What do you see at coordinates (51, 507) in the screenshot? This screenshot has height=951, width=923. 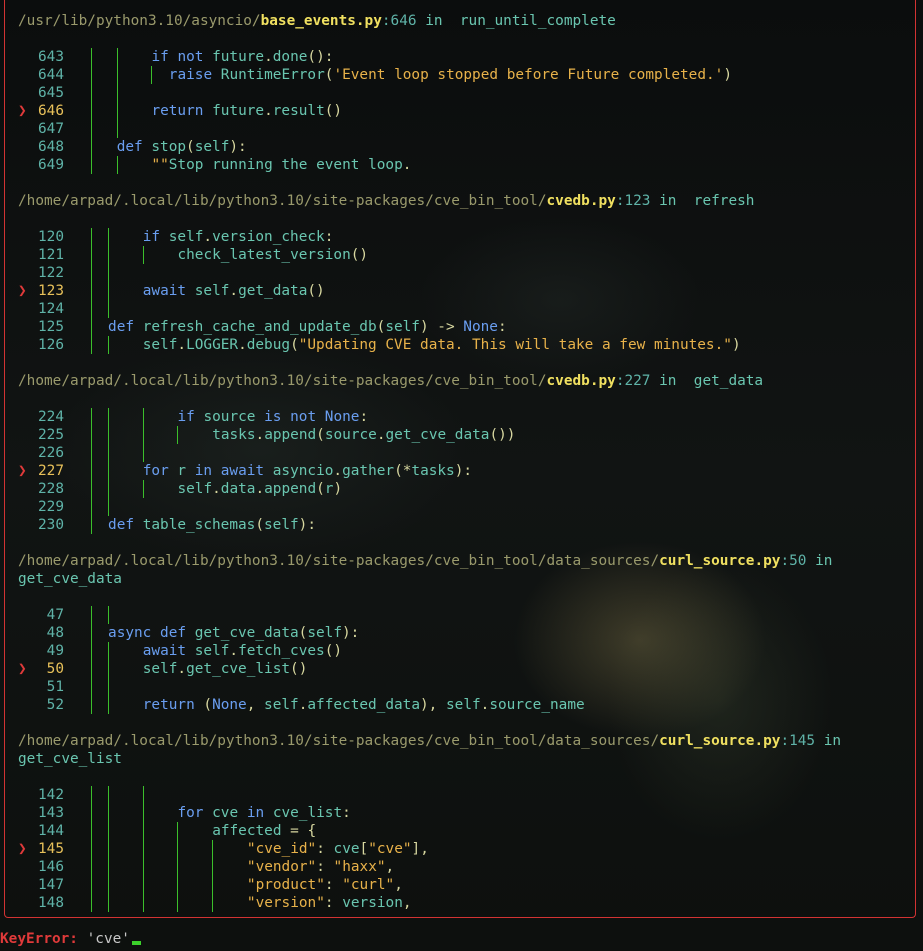 I see `line-number: 229` at bounding box center [51, 507].